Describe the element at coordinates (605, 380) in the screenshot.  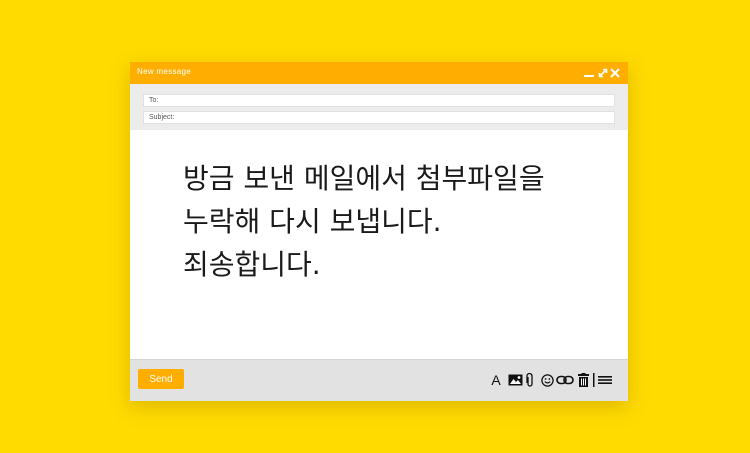
I see `more-options-icon` at that location.